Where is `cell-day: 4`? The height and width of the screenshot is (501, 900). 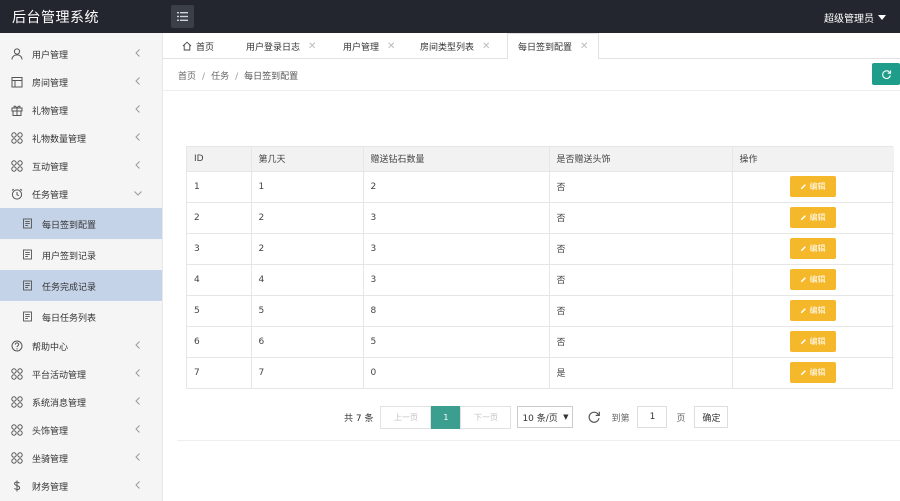
cell-day: 4 is located at coordinates (307, 280).